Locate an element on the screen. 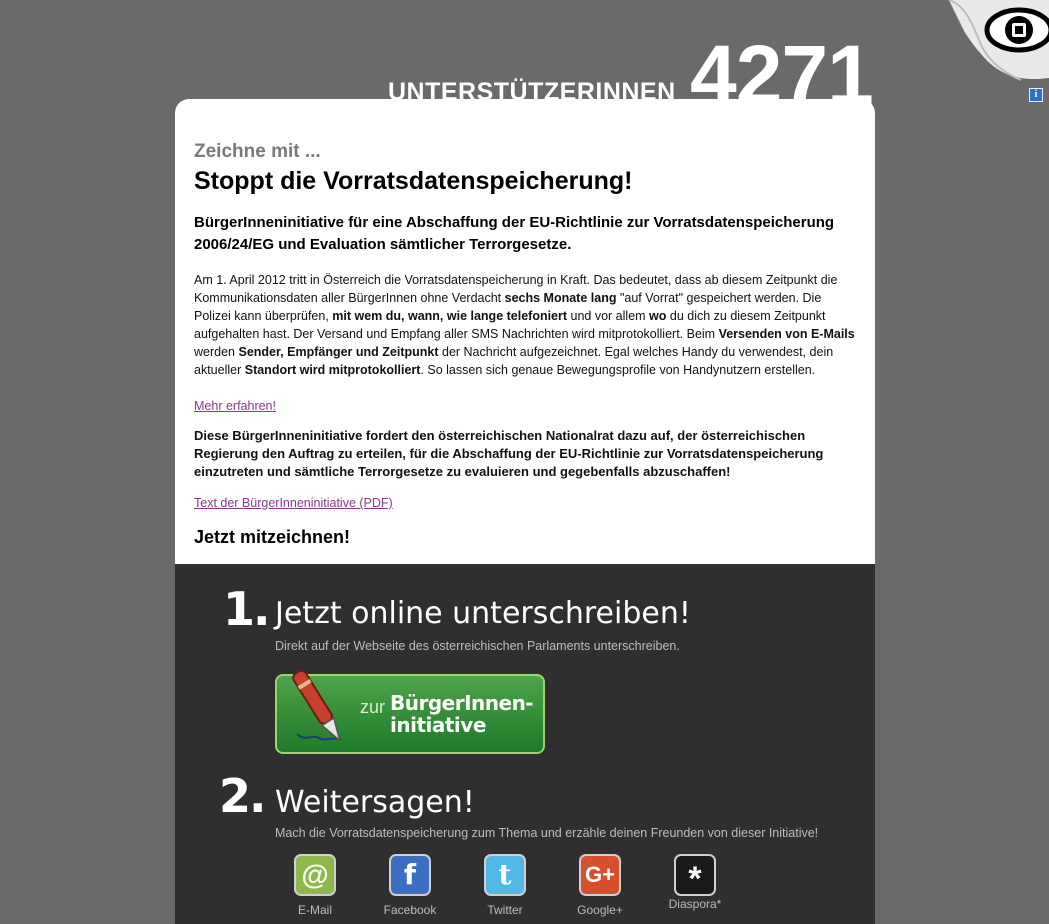 The image size is (1049, 924). sign-now-heading: Jetzt mitzeichnen! is located at coordinates (272, 537).